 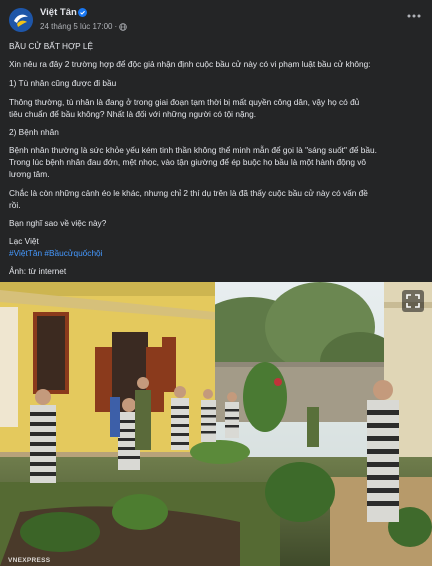 What do you see at coordinates (29, 560) in the screenshot?
I see `photo-watermark: VNEXPRESS` at bounding box center [29, 560].